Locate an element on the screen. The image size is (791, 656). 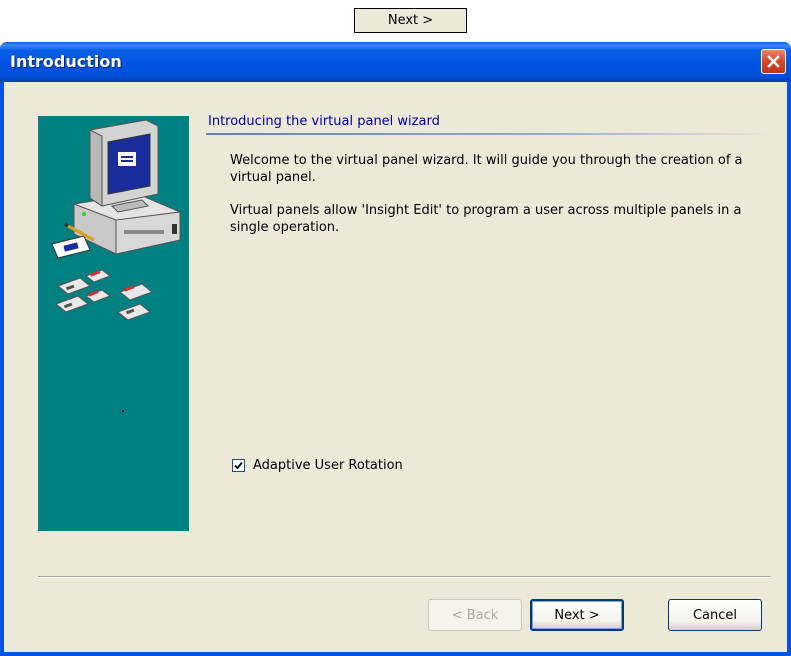
adaptive-user-rotation-label: Adaptive User Rotation is located at coordinates (328, 465).